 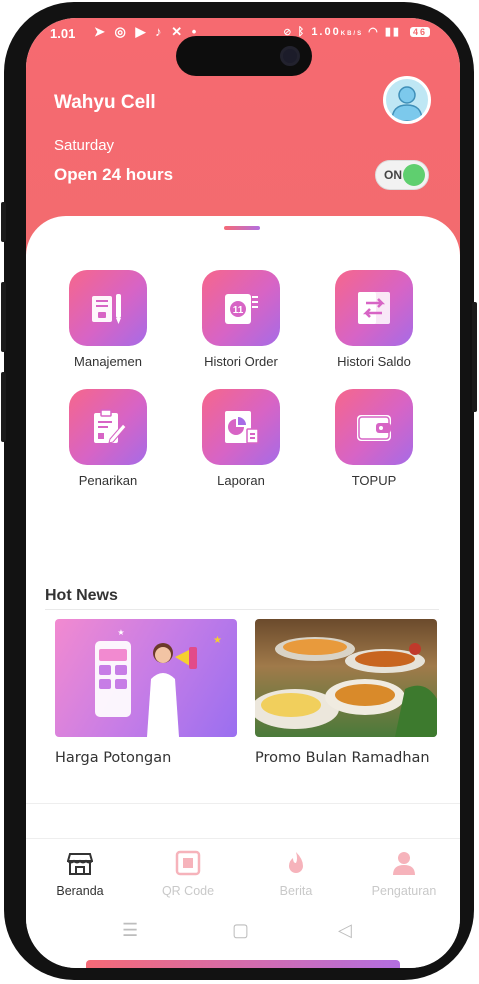 What do you see at coordinates (101, 31) in the screenshot?
I see `telegram-icon: ➤` at bounding box center [101, 31].